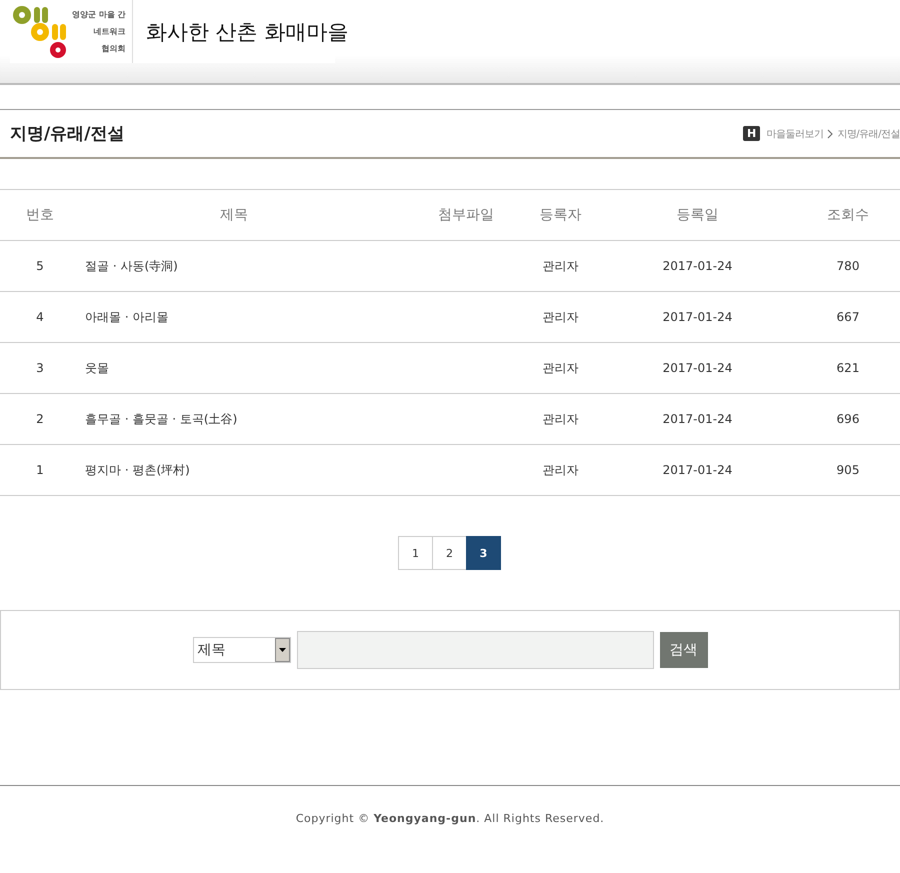 The image size is (900, 873). Describe the element at coordinates (67, 134) in the screenshot. I see `page-title: 지명/유래/전설` at that location.